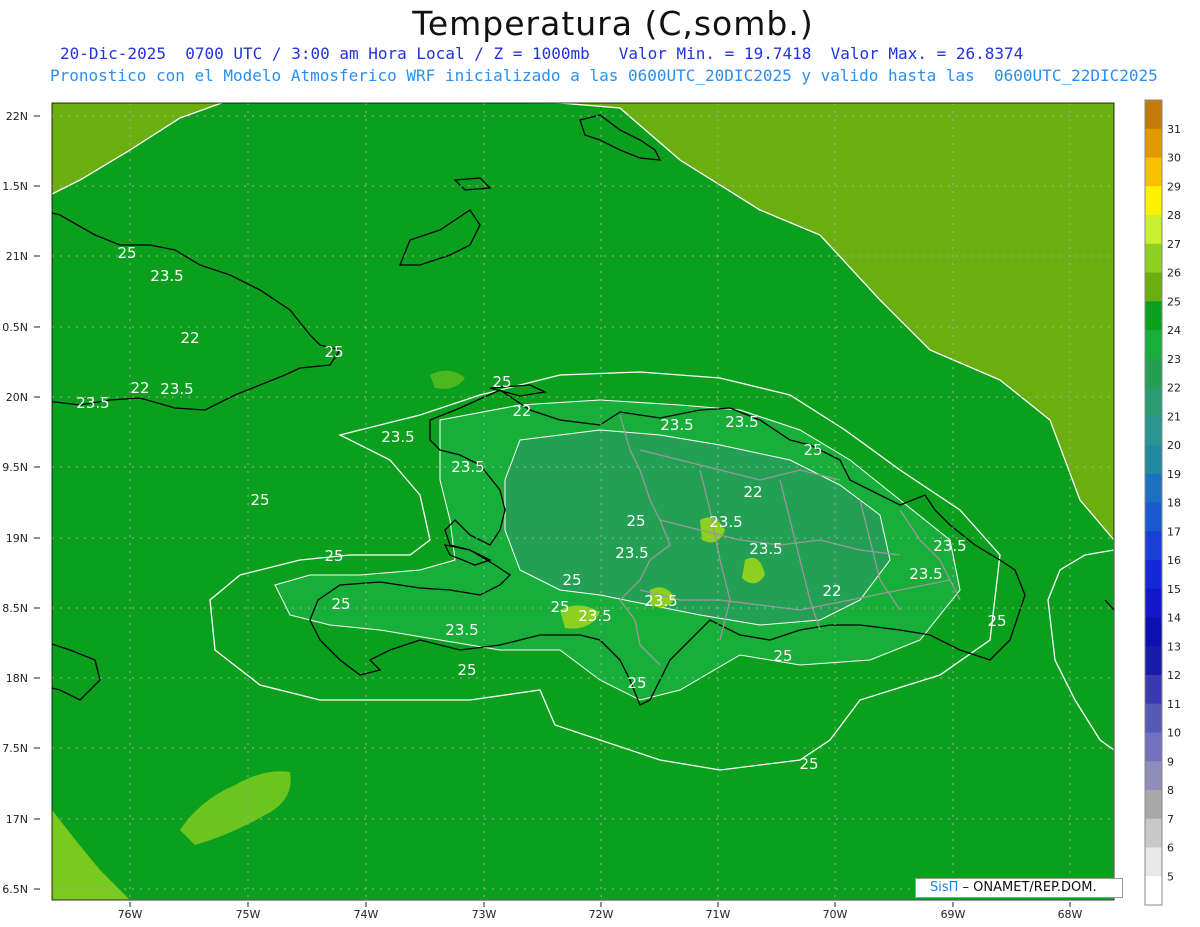  Describe the element at coordinates (1170, 819) in the screenshot. I see `colorbar-label: 7` at that location.